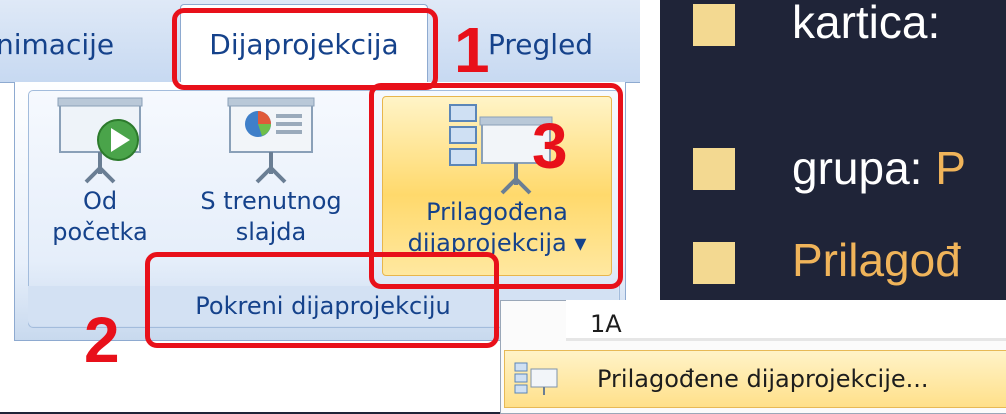 The image size is (1006, 414). What do you see at coordinates (100, 232) in the screenshot?
I see `from-beginning-label-line2: početka` at bounding box center [100, 232].